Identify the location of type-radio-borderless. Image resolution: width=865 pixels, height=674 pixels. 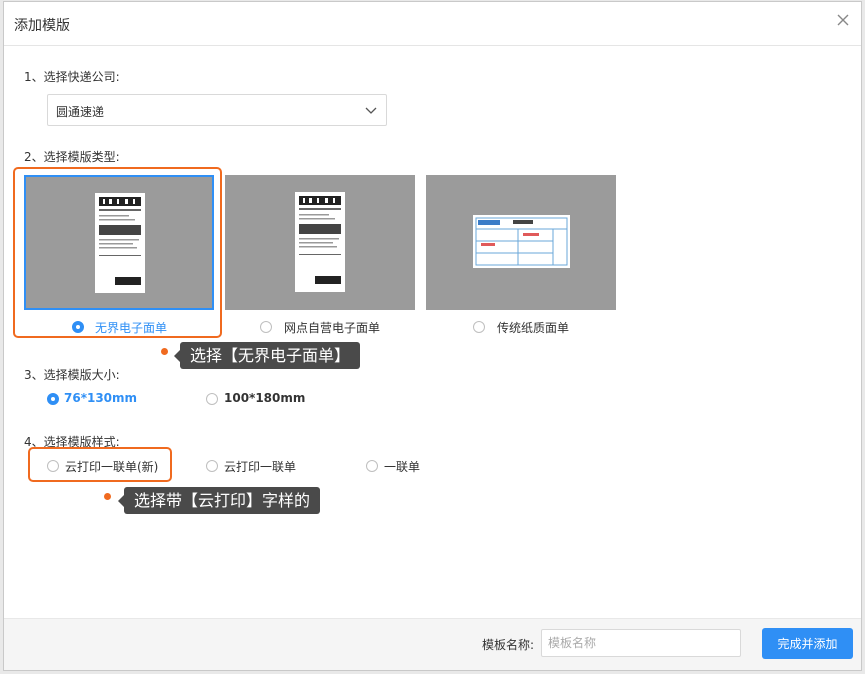
(78, 327).